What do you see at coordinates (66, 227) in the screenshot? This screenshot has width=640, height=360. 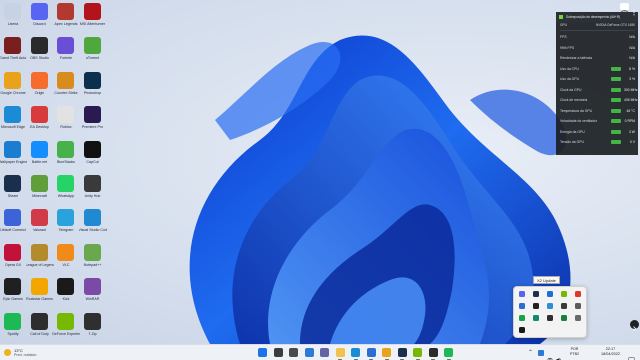 I see `desktop-icon: Telegram` at bounding box center [66, 227].